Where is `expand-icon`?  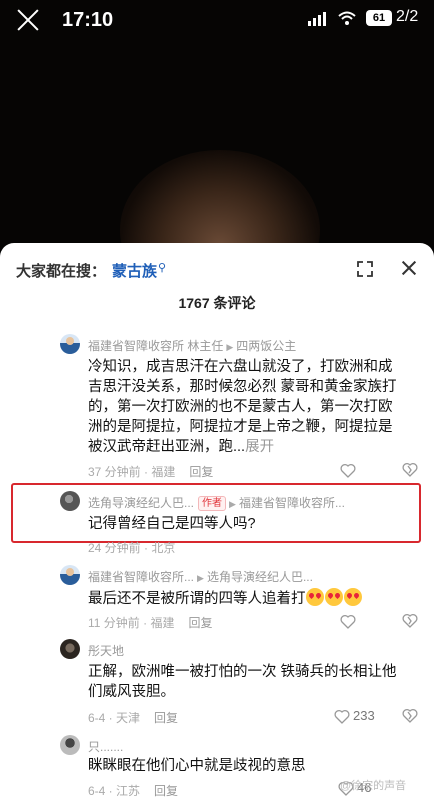 expand-icon is located at coordinates (365, 269).